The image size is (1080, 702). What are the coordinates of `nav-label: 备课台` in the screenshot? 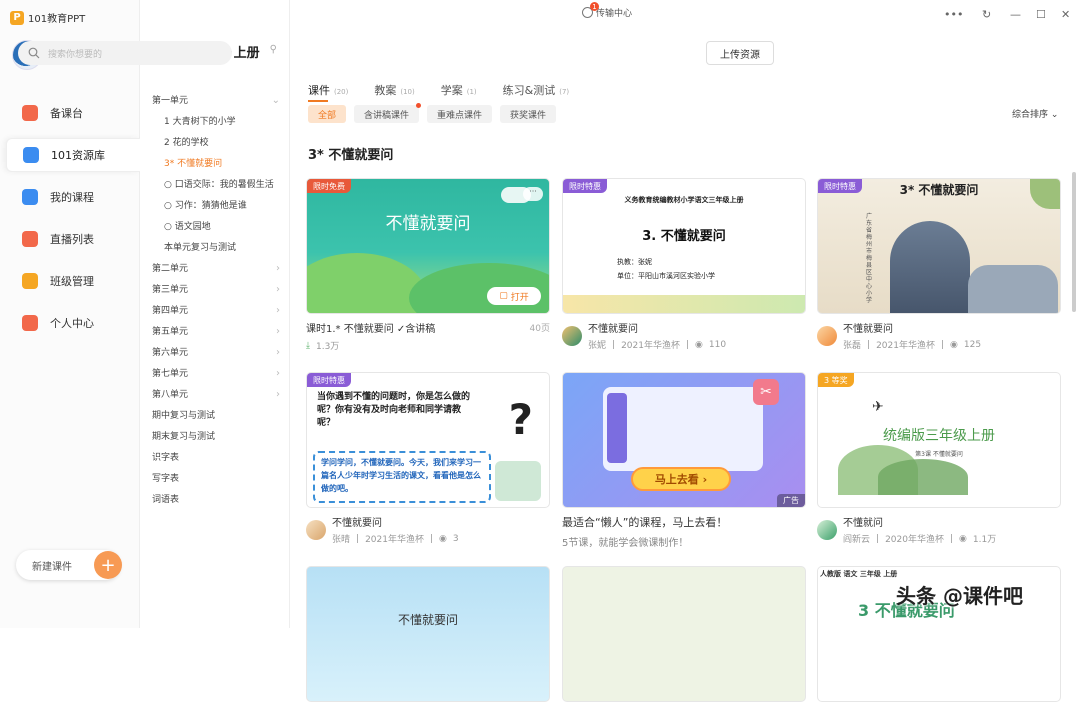 It's located at (66, 113).